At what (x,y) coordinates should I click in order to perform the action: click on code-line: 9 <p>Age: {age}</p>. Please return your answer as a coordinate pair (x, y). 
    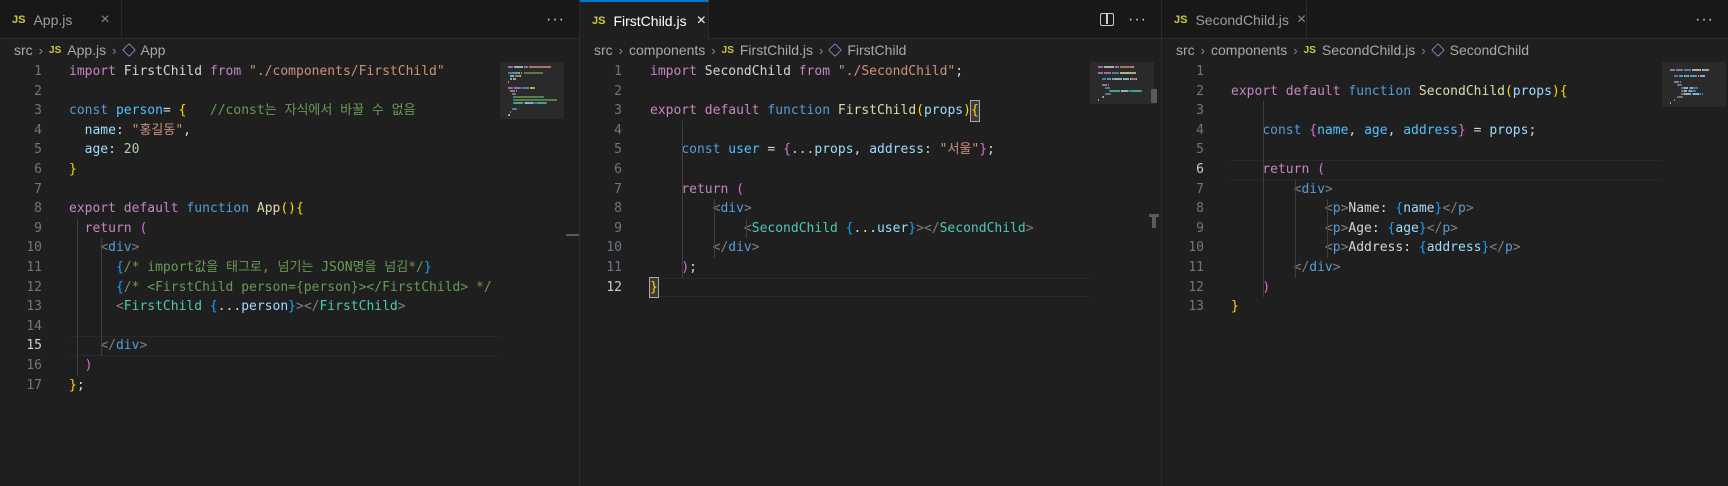
    Looking at the image, I should click on (1445, 229).